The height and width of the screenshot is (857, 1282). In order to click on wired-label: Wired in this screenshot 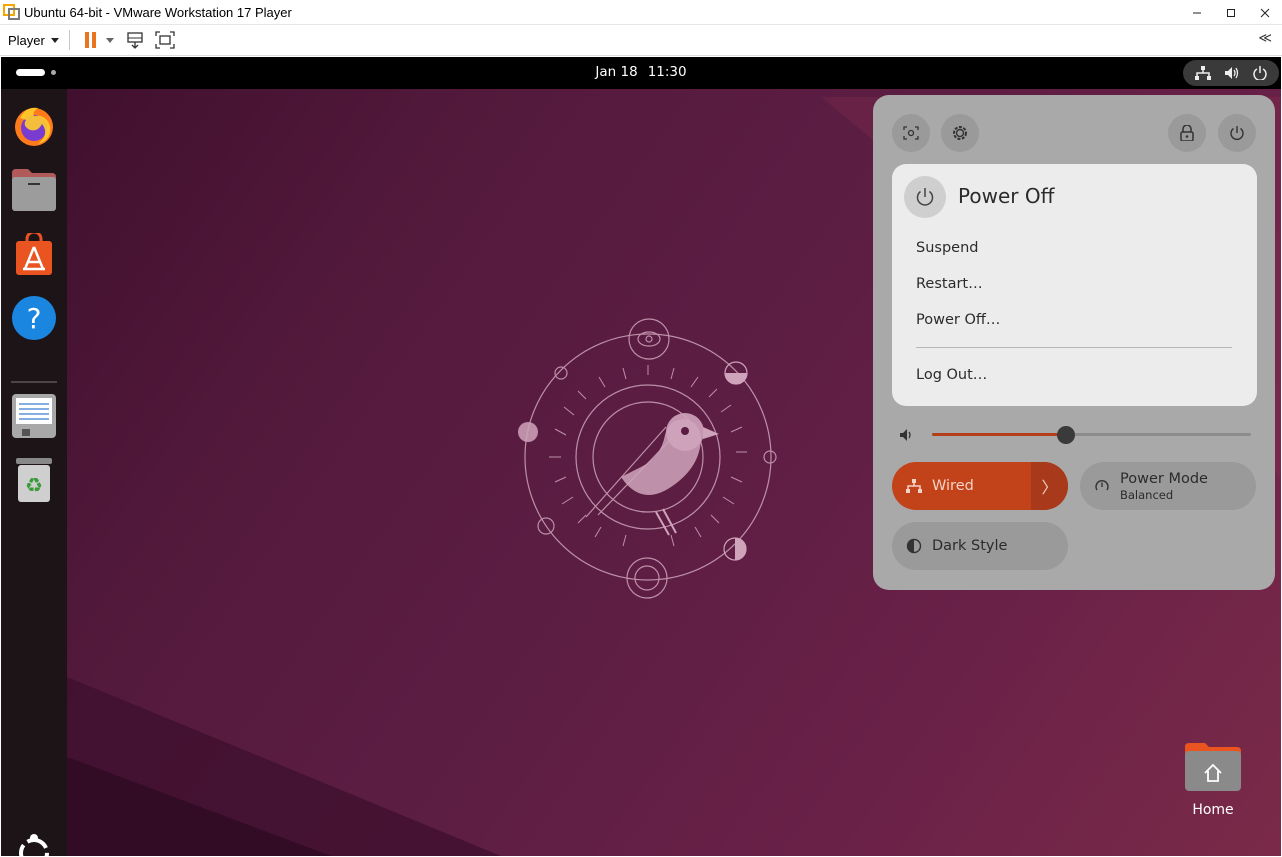, I will do `click(953, 486)`.